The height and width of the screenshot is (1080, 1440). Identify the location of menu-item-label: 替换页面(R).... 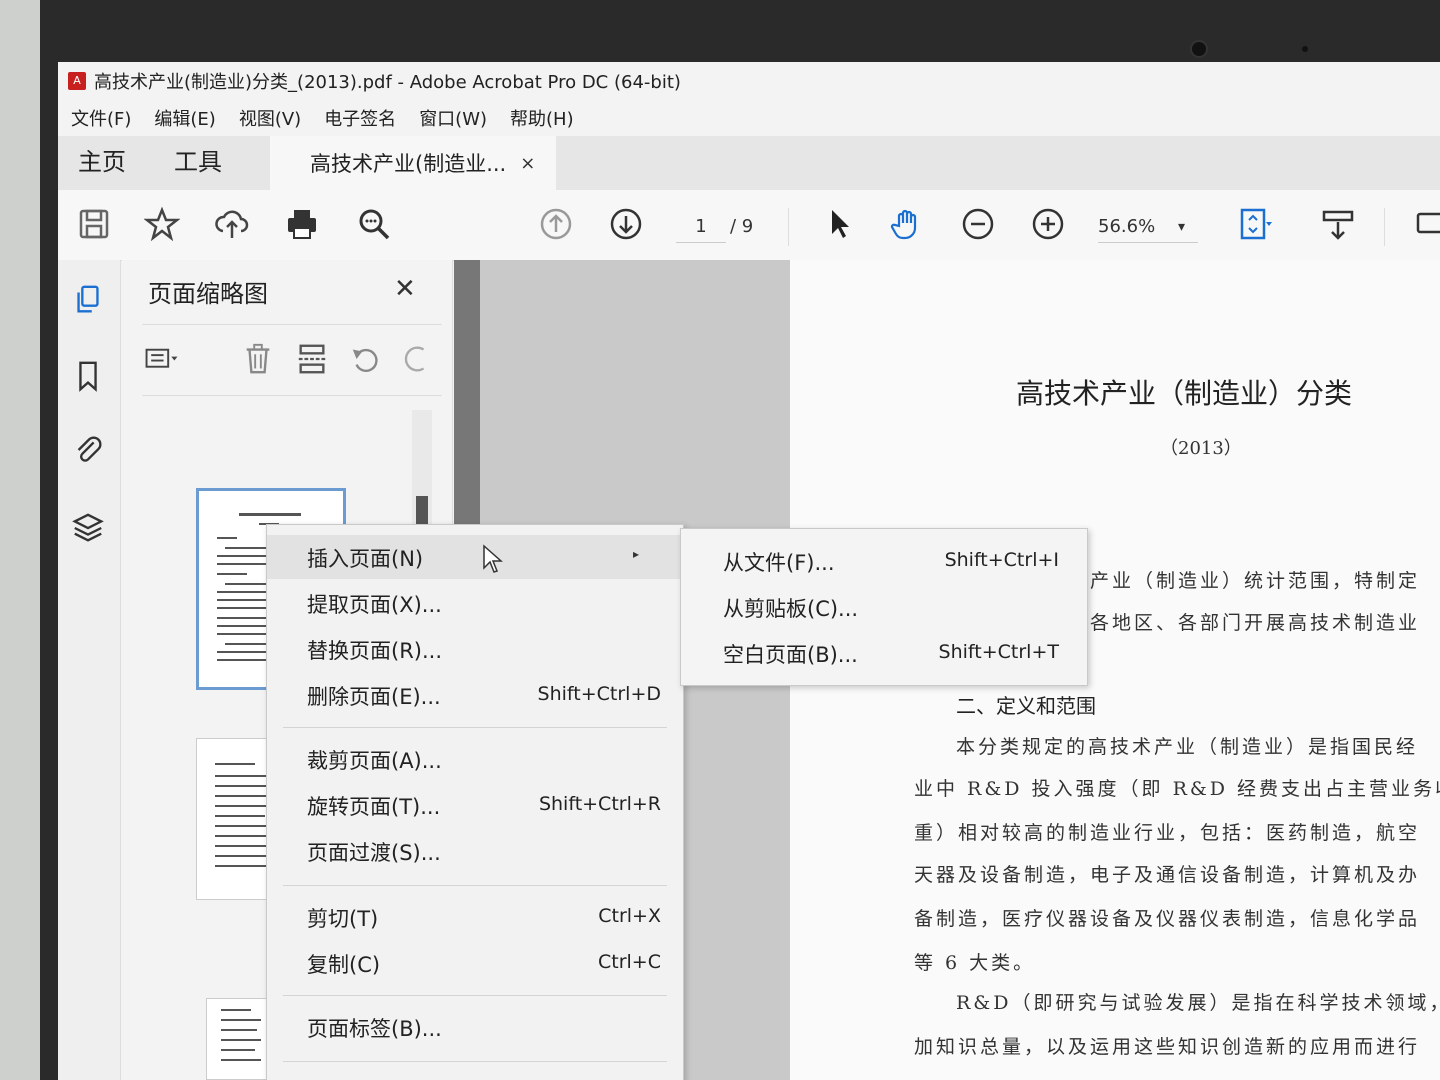
(375, 651).